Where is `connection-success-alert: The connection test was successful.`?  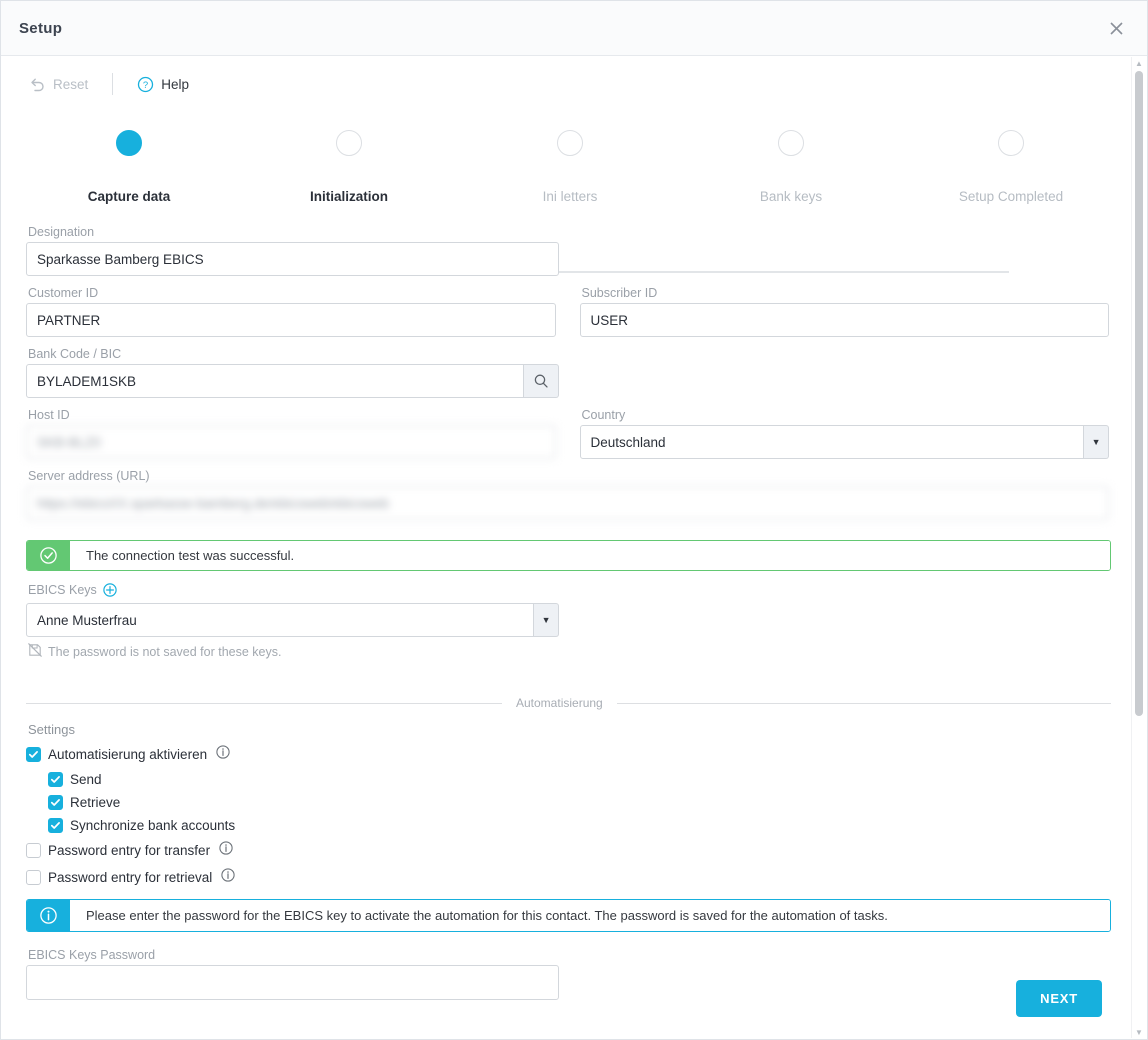 connection-success-alert: The connection test was successful. is located at coordinates (568, 555).